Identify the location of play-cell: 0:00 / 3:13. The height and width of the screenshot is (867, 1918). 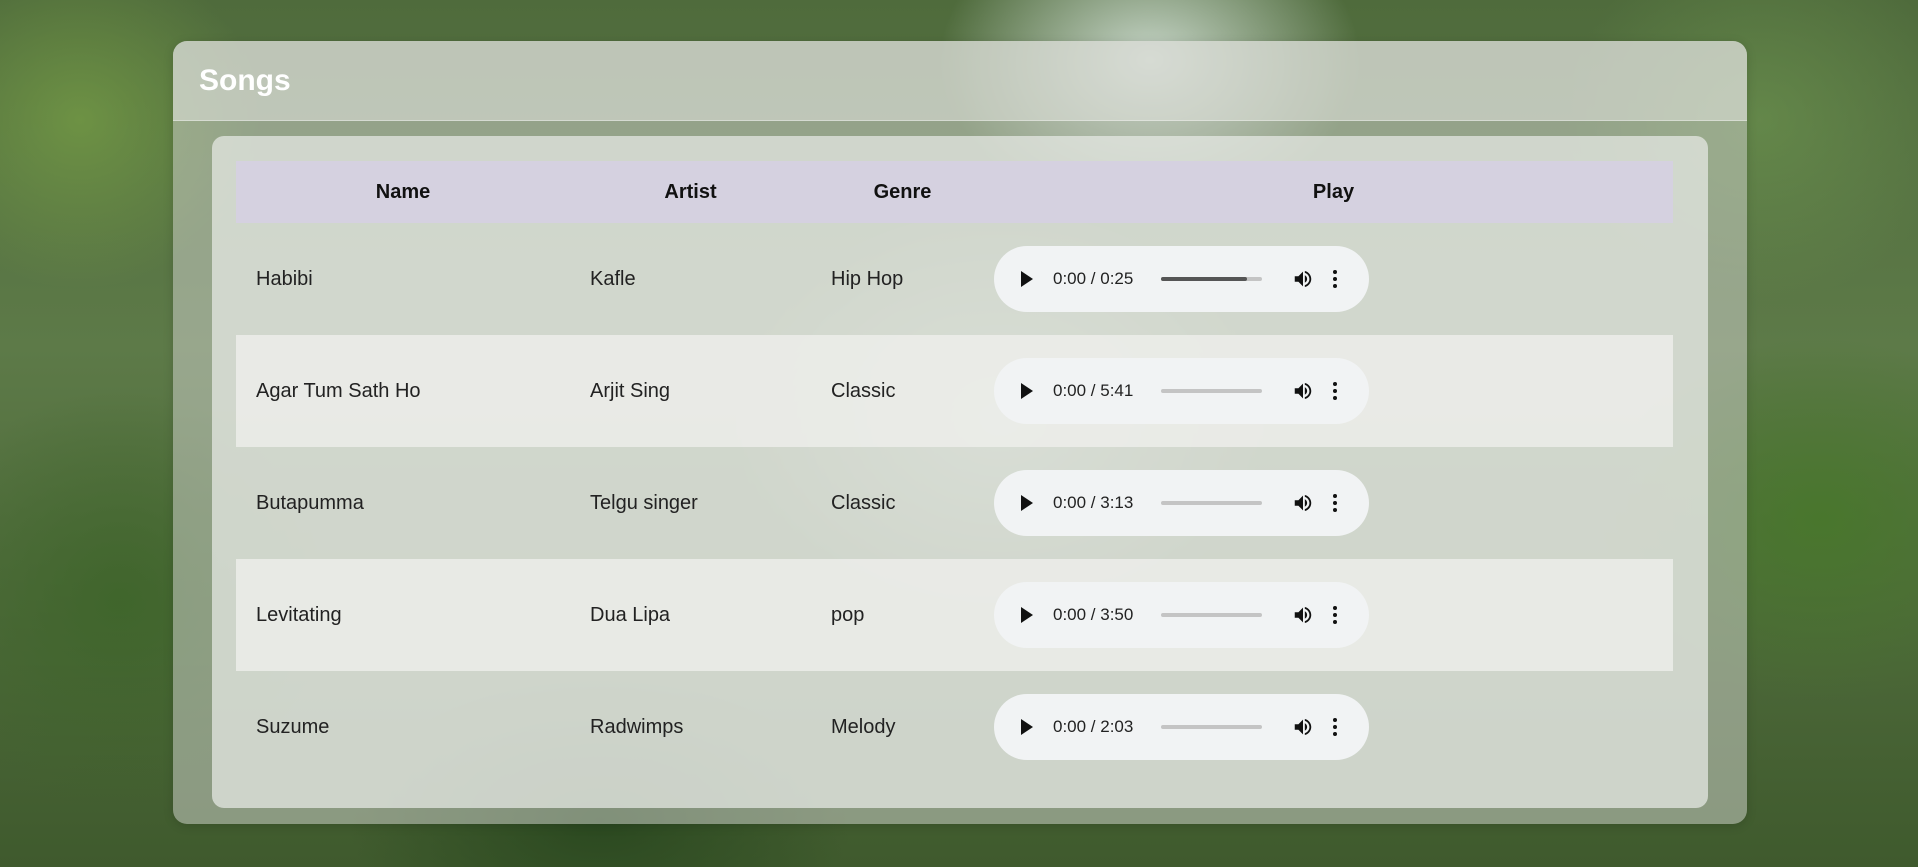
(1333, 503).